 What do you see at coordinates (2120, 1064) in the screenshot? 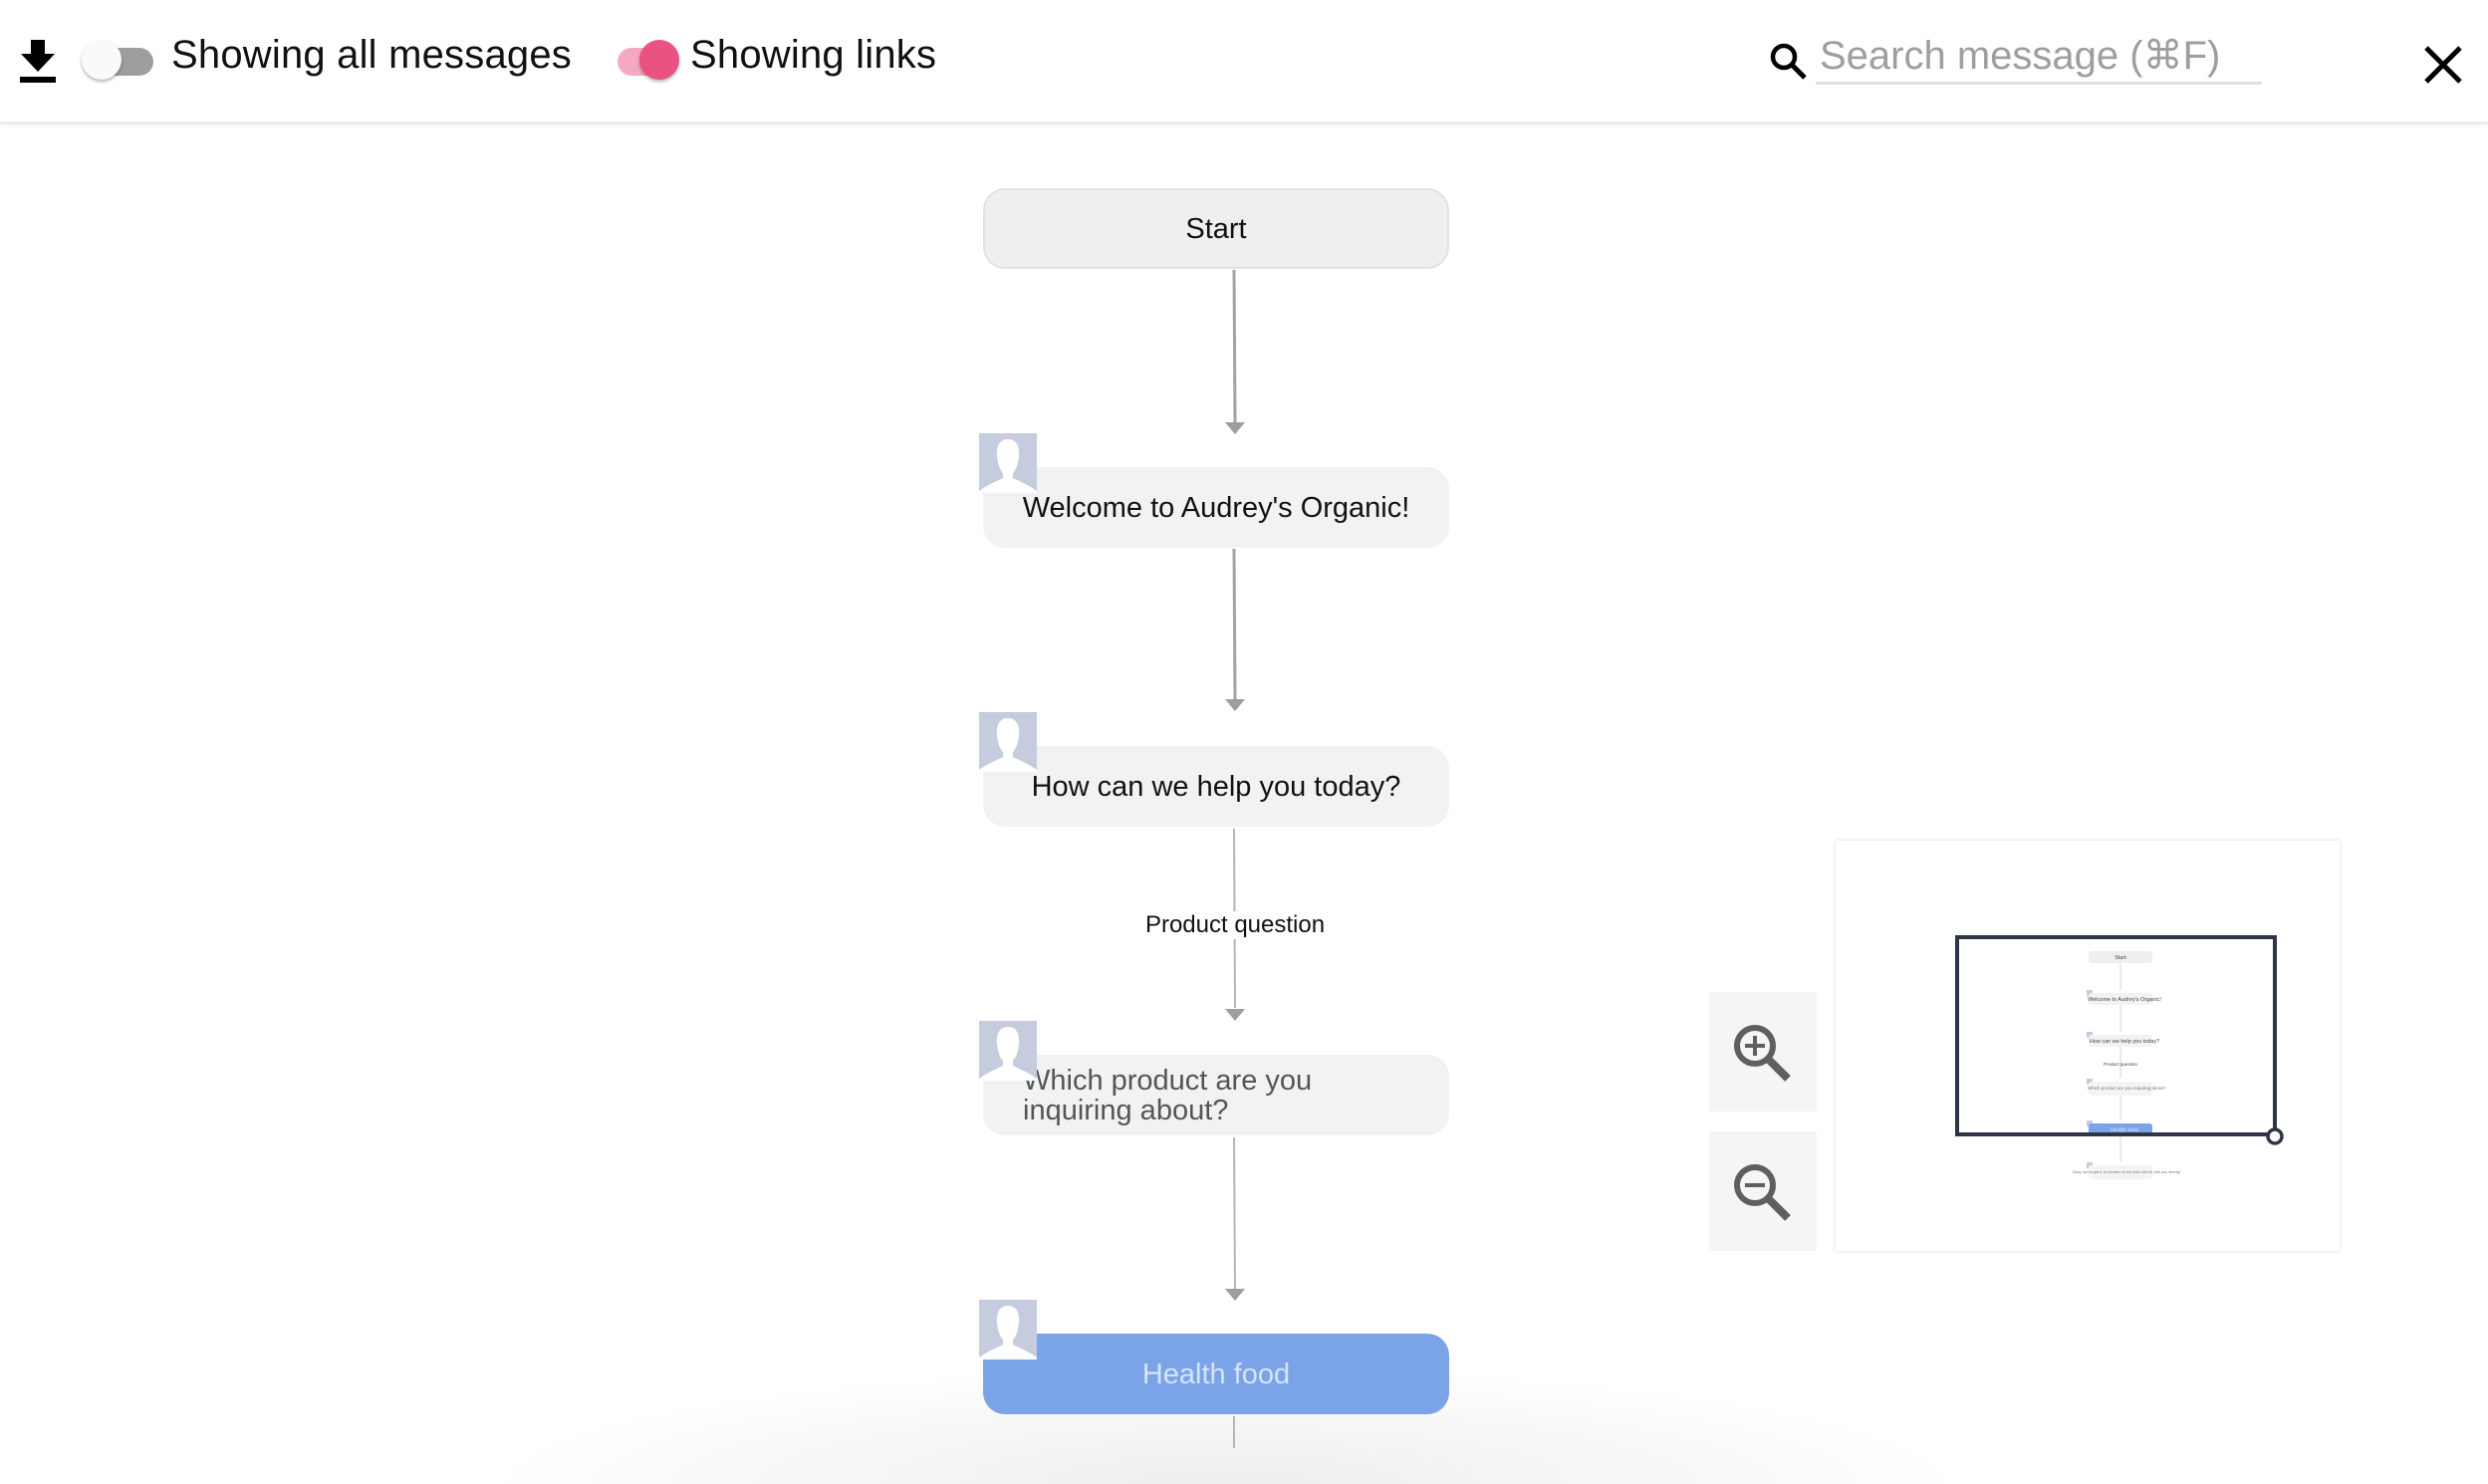
I see `minimap-edge-label: Product question` at bounding box center [2120, 1064].